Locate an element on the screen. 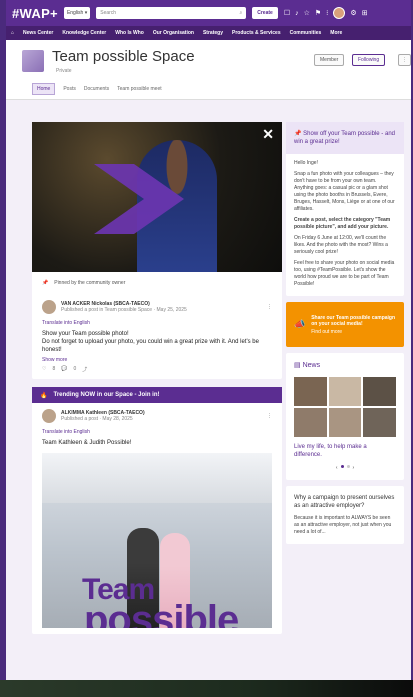 This screenshot has height=697, width=413. nav-item-more: More is located at coordinates (336, 33).